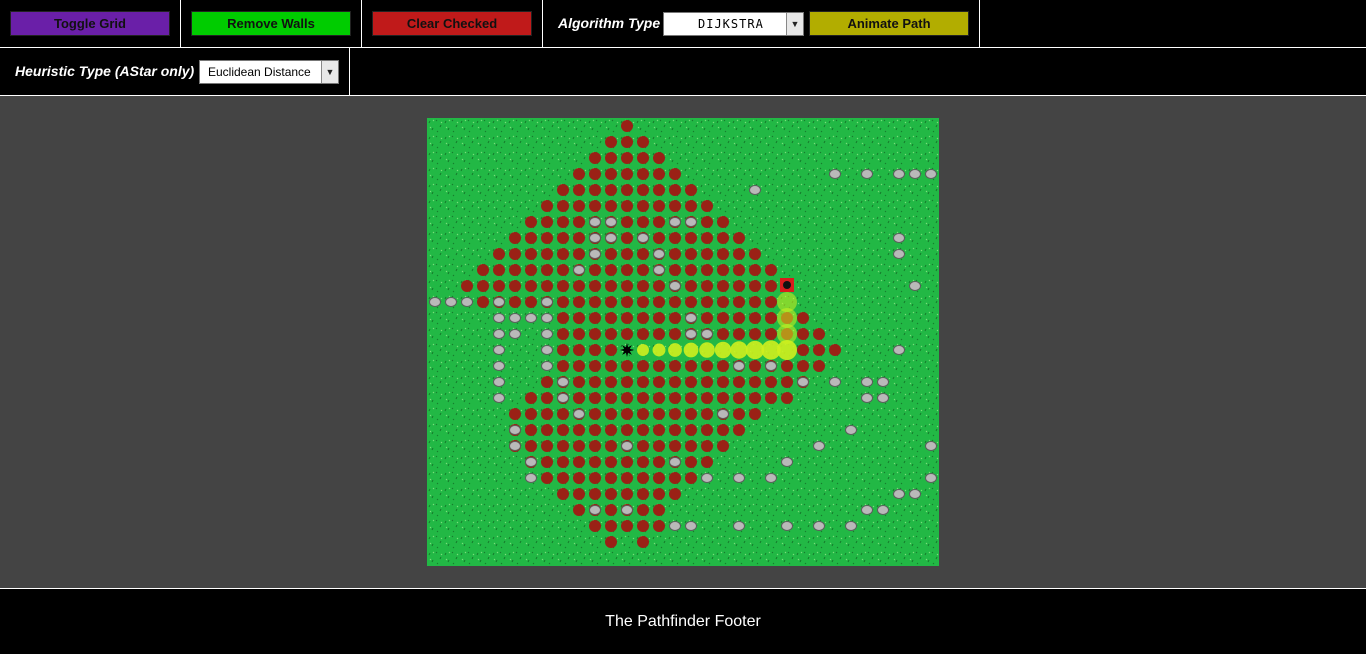 The image size is (1366, 654). Describe the element at coordinates (271, 23) in the screenshot. I see `remove-walls-button: Remove Walls` at that location.